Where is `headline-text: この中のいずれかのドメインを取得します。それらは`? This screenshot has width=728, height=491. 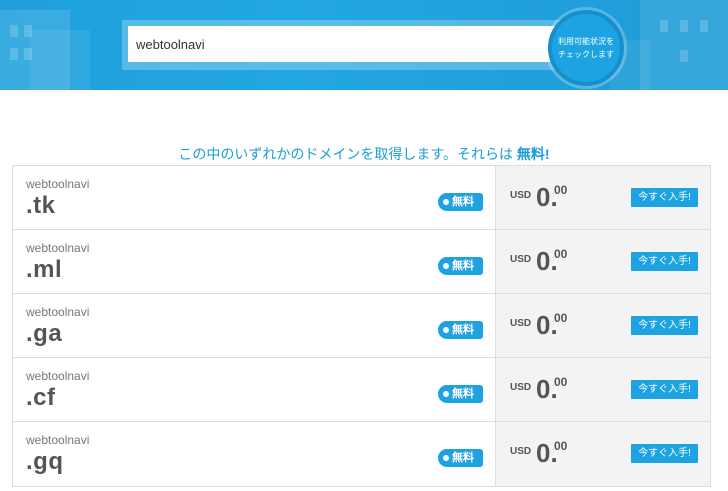
headline-text: この中のいずれかのドメインを取得します。それらは is located at coordinates (347, 154).